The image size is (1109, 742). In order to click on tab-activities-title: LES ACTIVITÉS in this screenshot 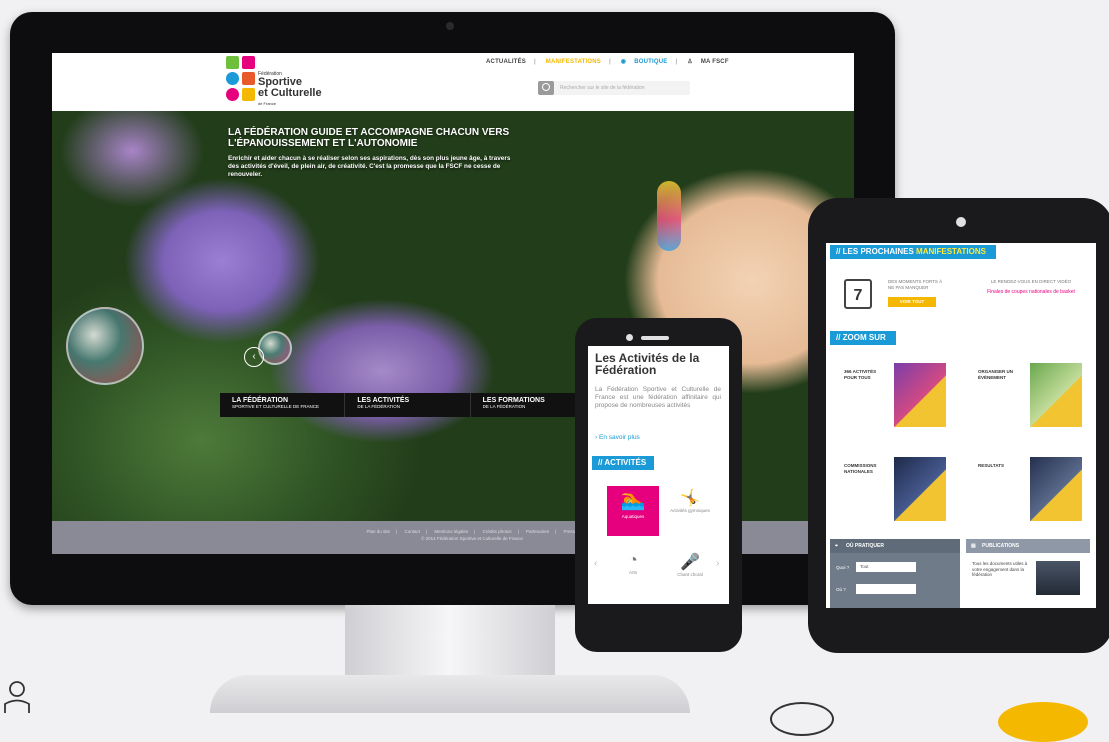, I will do `click(383, 400)`.